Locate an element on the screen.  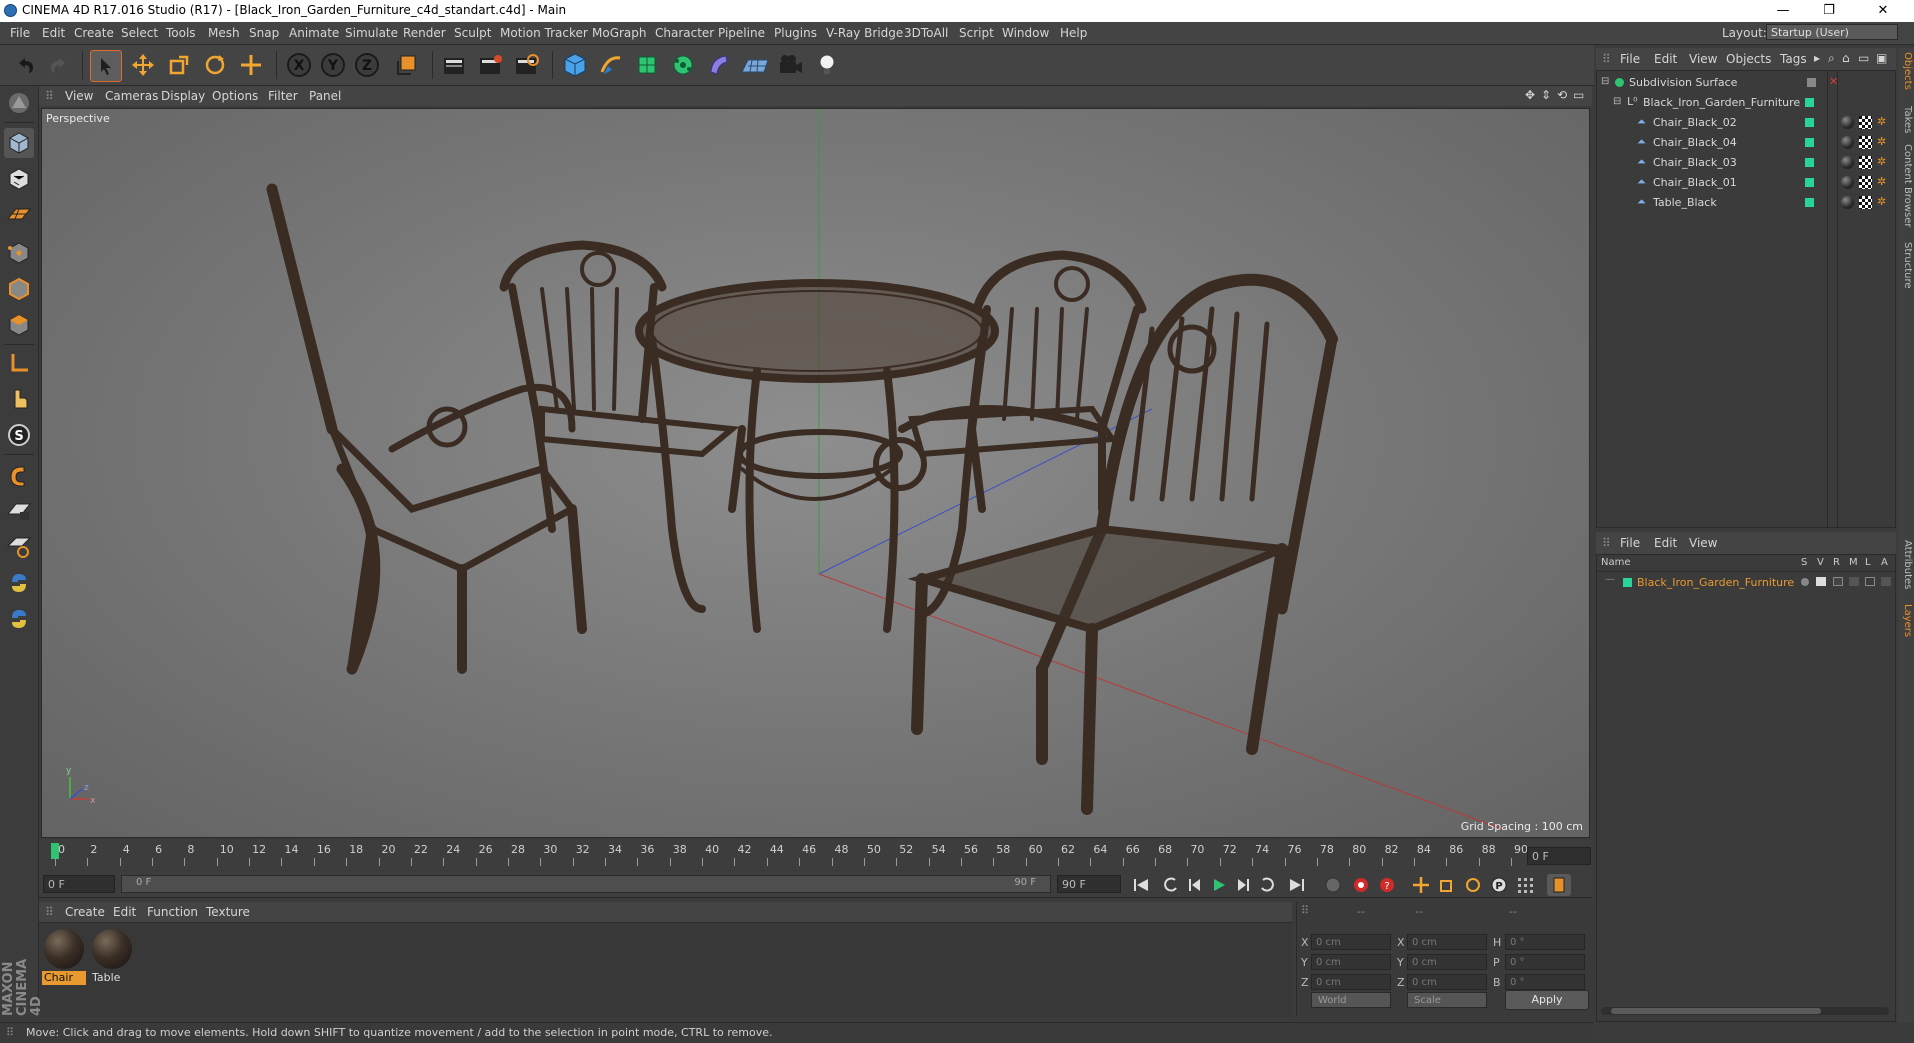
edges-mode-icon is located at coordinates (19, 289).